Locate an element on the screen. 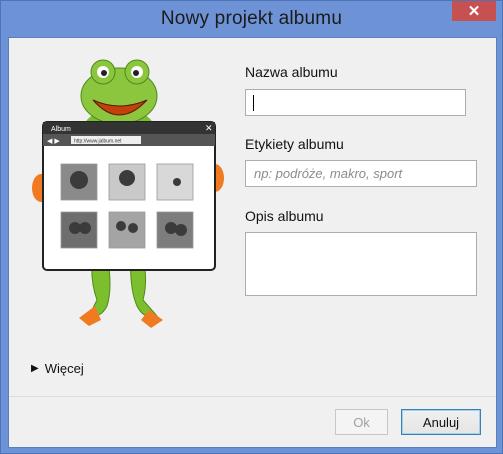 This screenshot has width=503, height=454. description-textarea is located at coordinates (361, 264).